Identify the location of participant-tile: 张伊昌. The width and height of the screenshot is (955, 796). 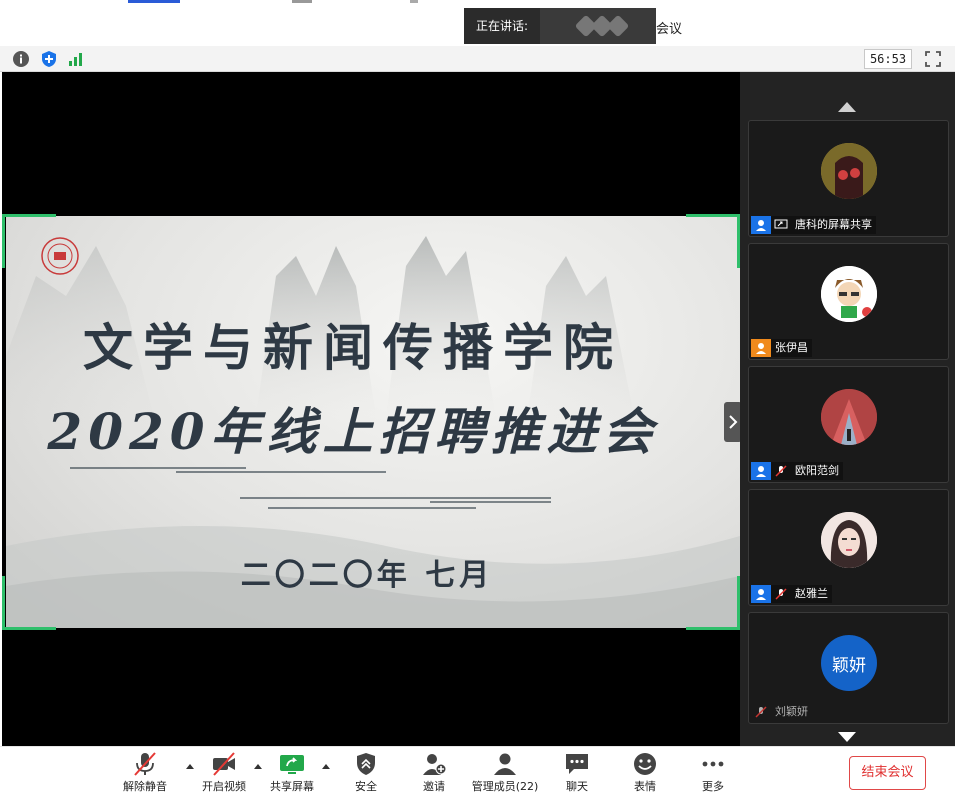
(848, 301).